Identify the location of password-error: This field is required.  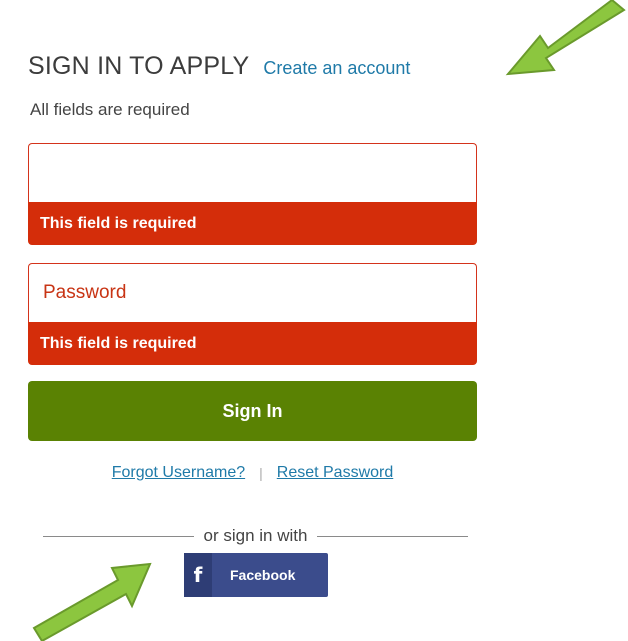
(252, 343).